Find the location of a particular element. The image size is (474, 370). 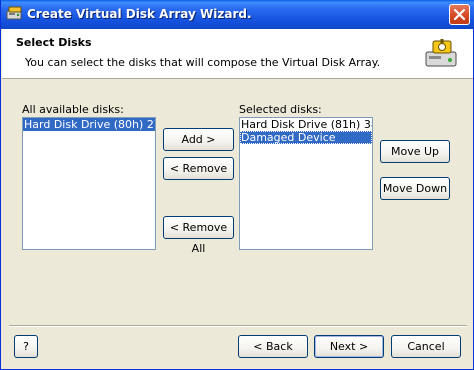

available-disks-list: Hard Disk Drive (80h) 27.9 G is located at coordinates (89, 183).